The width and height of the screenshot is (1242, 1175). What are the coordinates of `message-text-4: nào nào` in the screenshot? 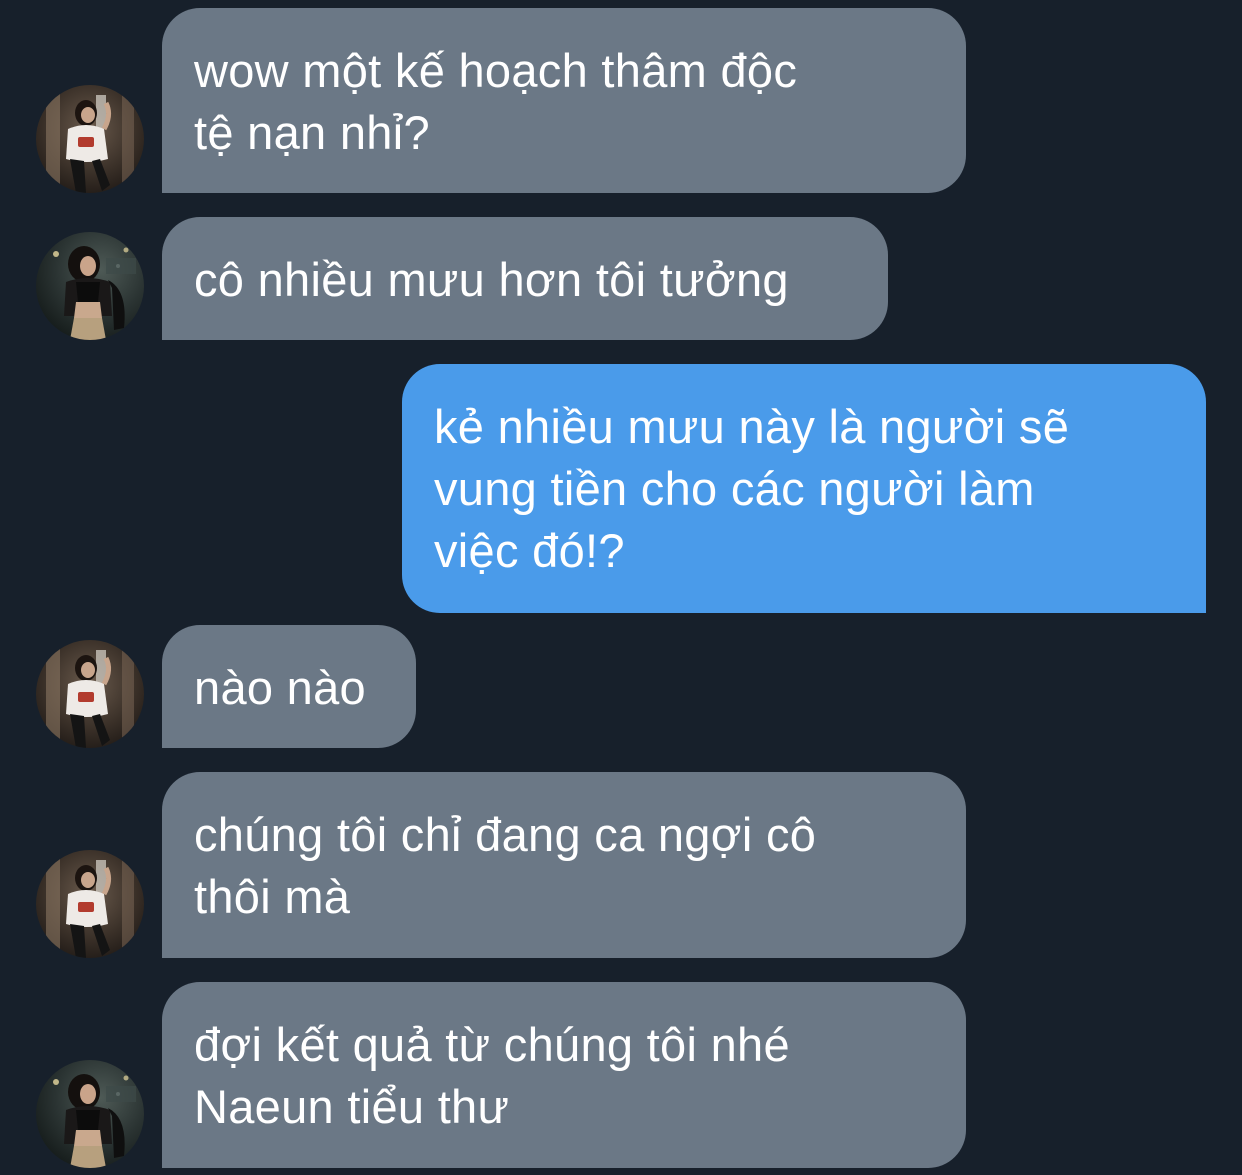 It's located at (280, 687).